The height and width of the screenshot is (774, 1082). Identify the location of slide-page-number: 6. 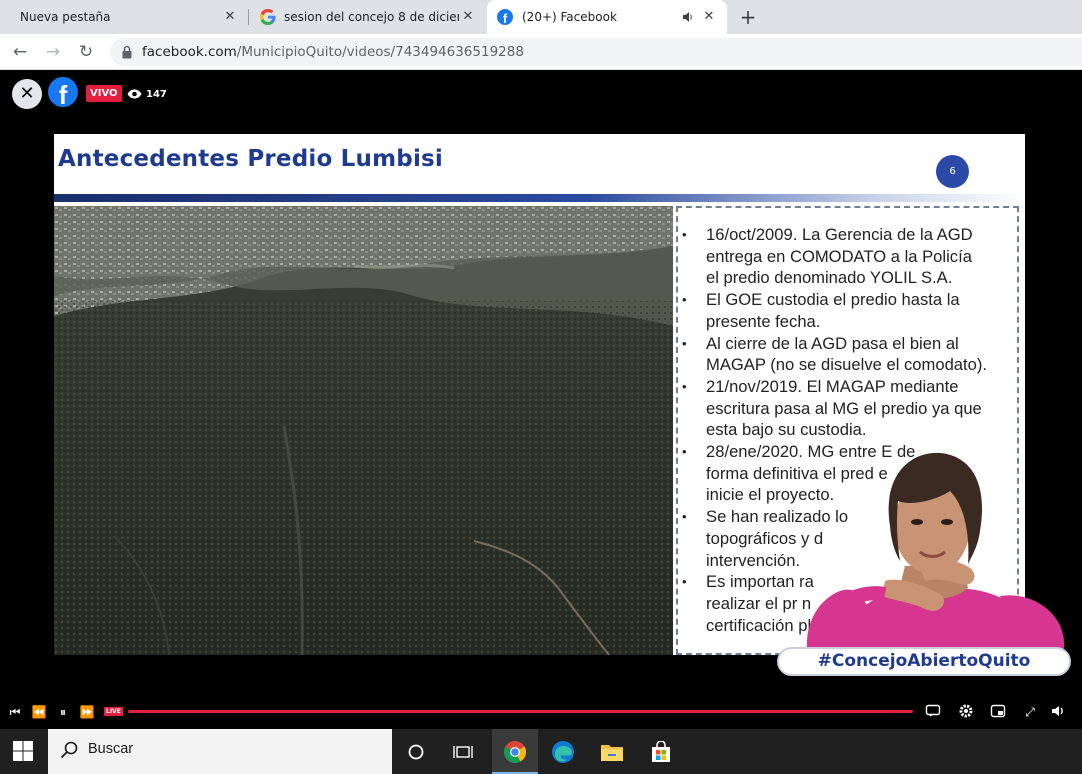
(952, 171).